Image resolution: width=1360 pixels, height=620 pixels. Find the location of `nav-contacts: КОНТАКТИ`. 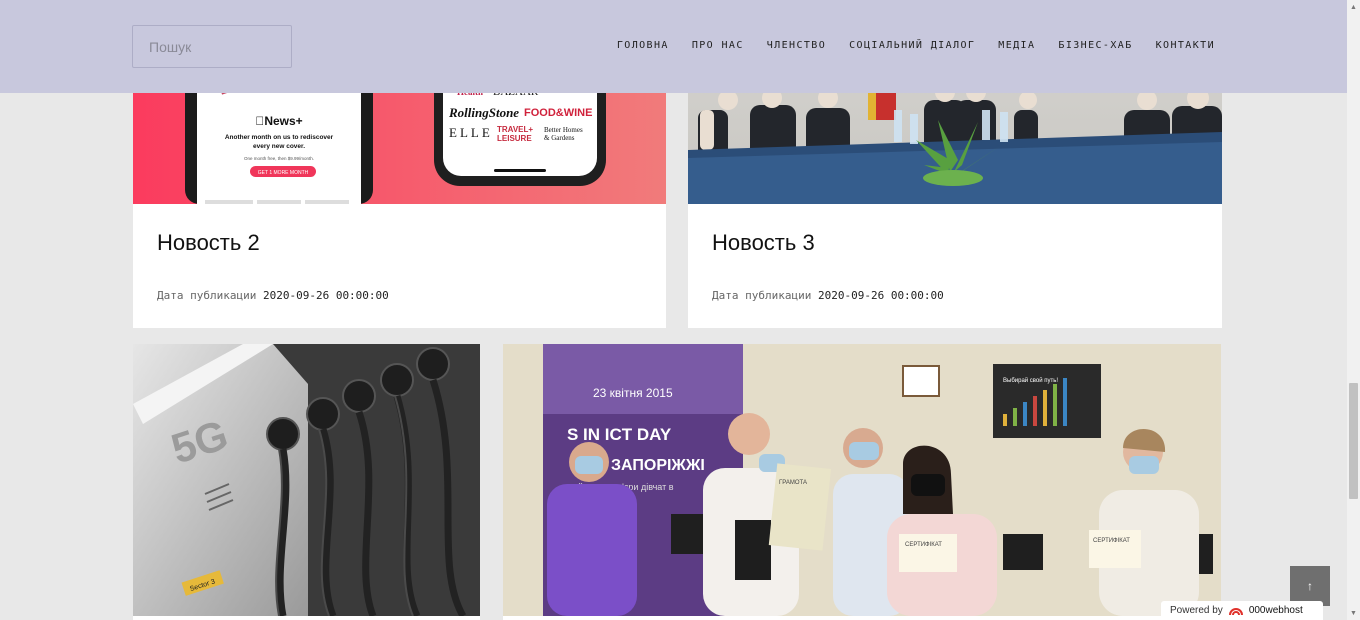

nav-contacts: КОНТАКТИ is located at coordinates (1185, 45).